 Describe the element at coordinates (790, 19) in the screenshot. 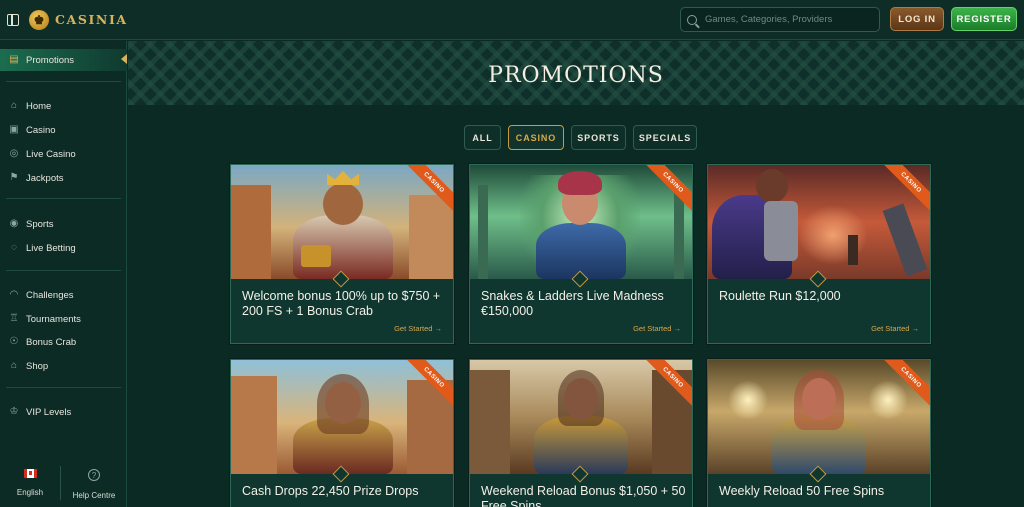

I see `search-input` at that location.